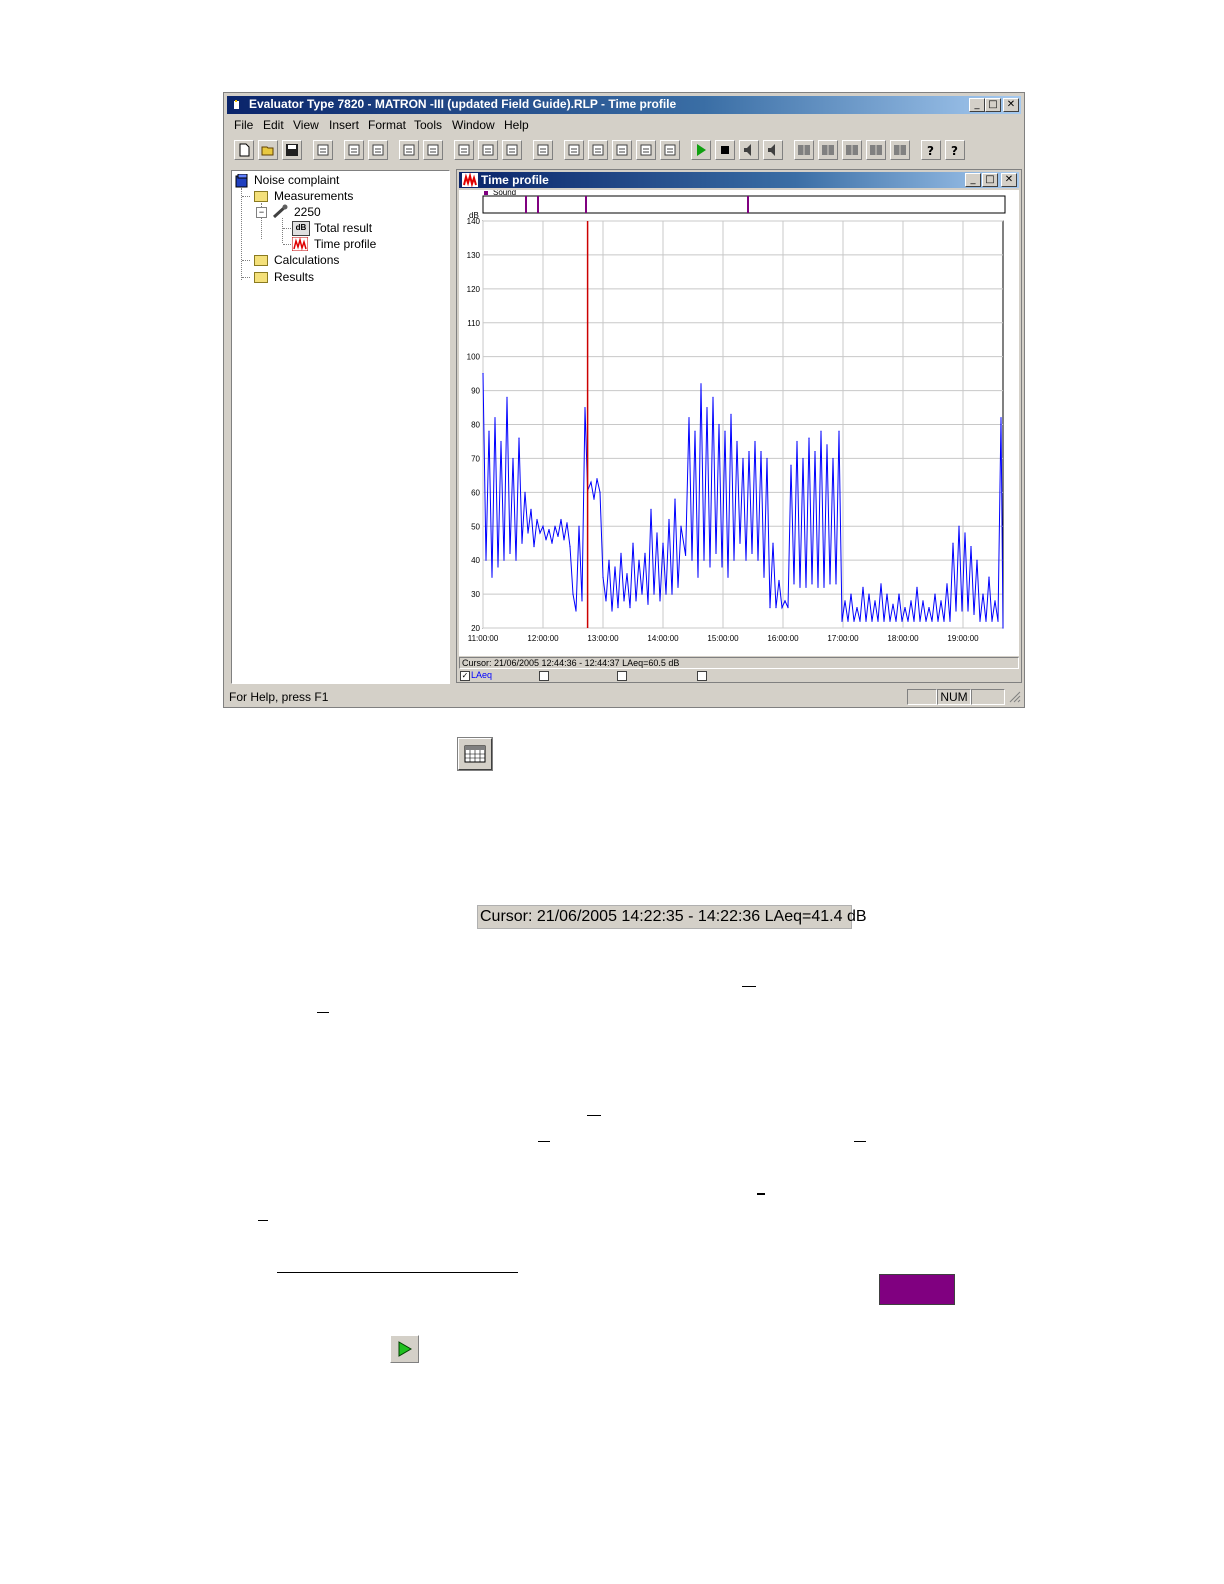 This screenshot has height=1584, width=1224. What do you see at coordinates (900, 150) in the screenshot?
I see `layout5-button` at bounding box center [900, 150].